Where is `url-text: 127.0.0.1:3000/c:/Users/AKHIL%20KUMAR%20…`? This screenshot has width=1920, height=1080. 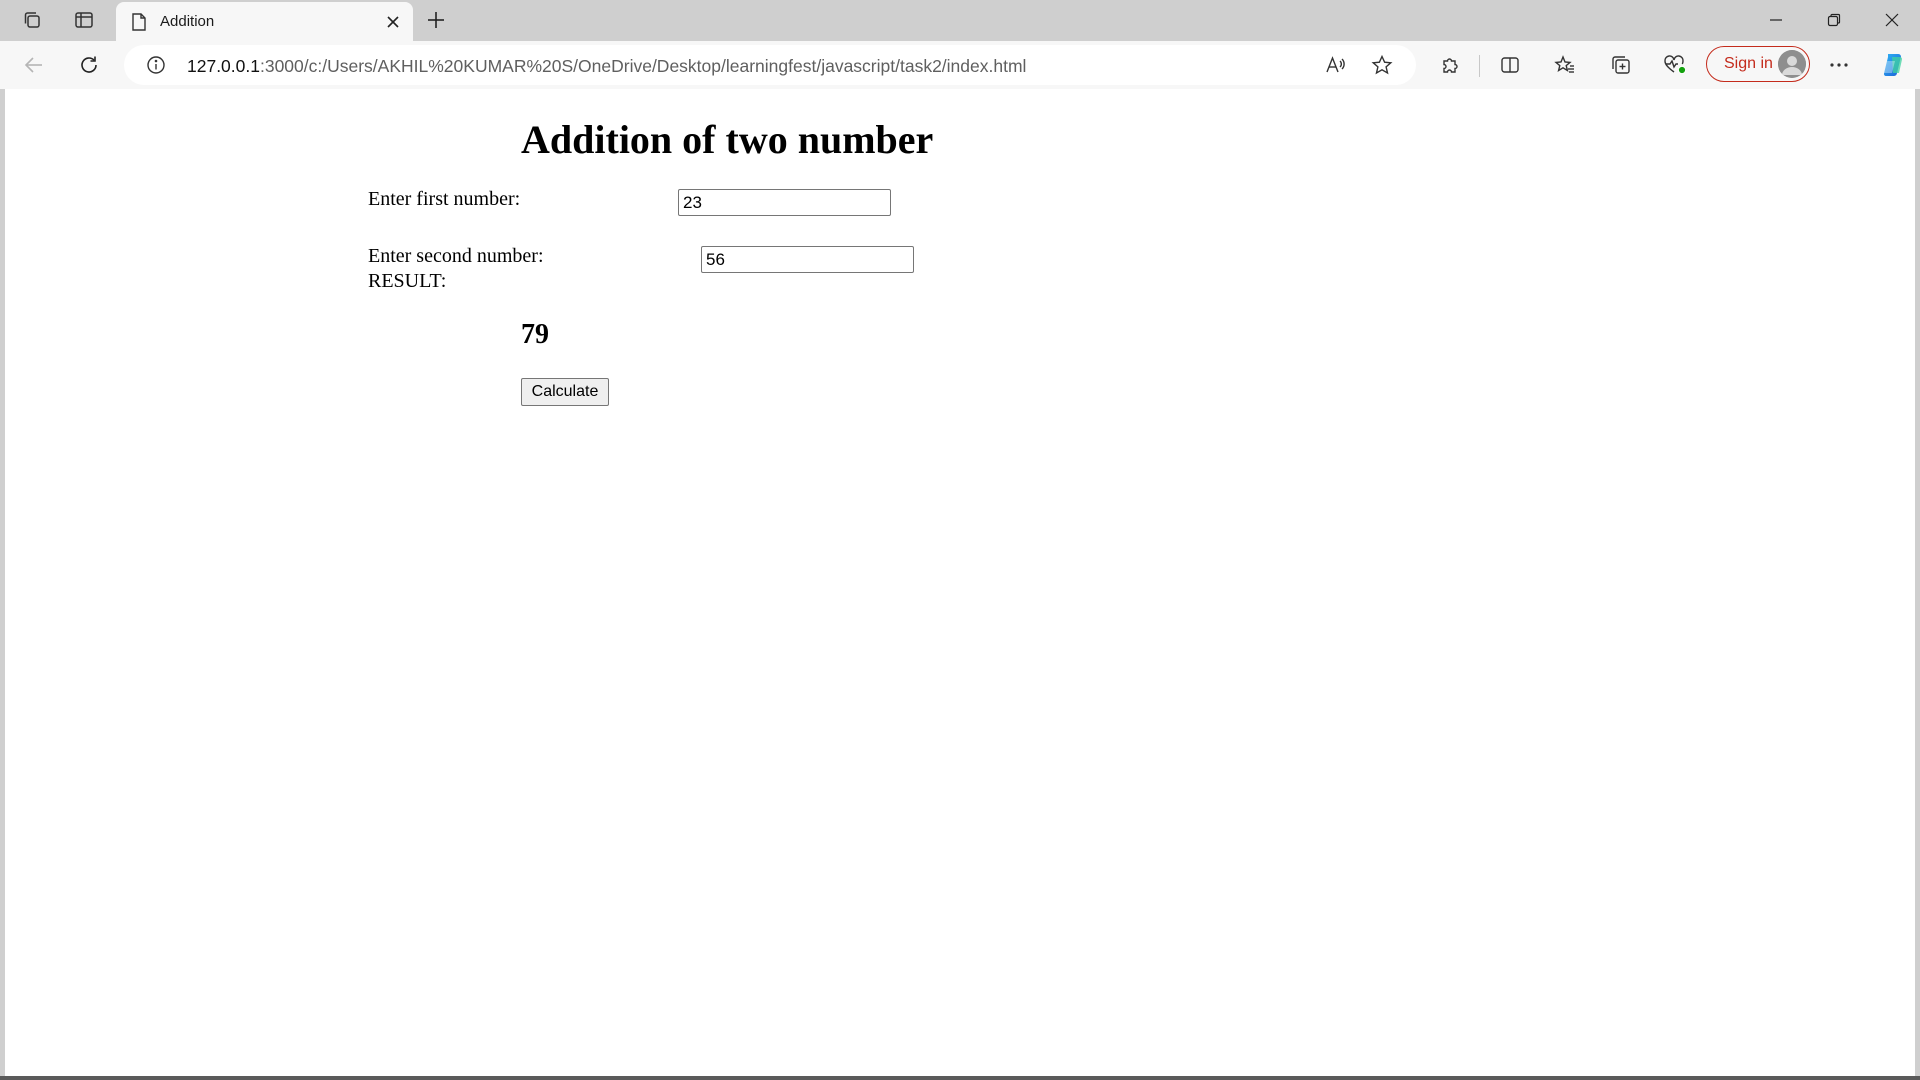 url-text: 127.0.0.1:3000/c:/Users/AKHIL%20KUMAR%20… is located at coordinates (606, 66).